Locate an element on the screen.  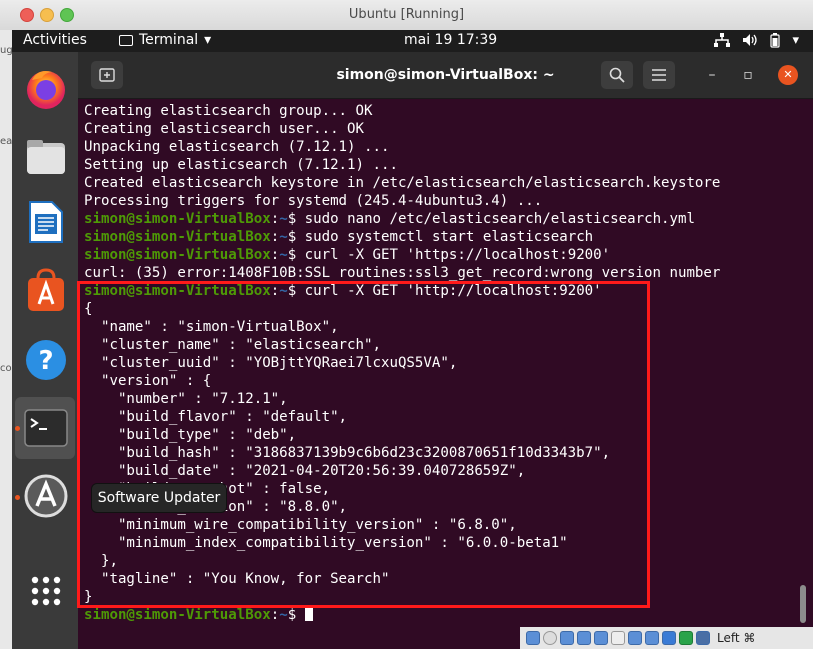
clock: mai 19 17:39 is located at coordinates (450, 40).